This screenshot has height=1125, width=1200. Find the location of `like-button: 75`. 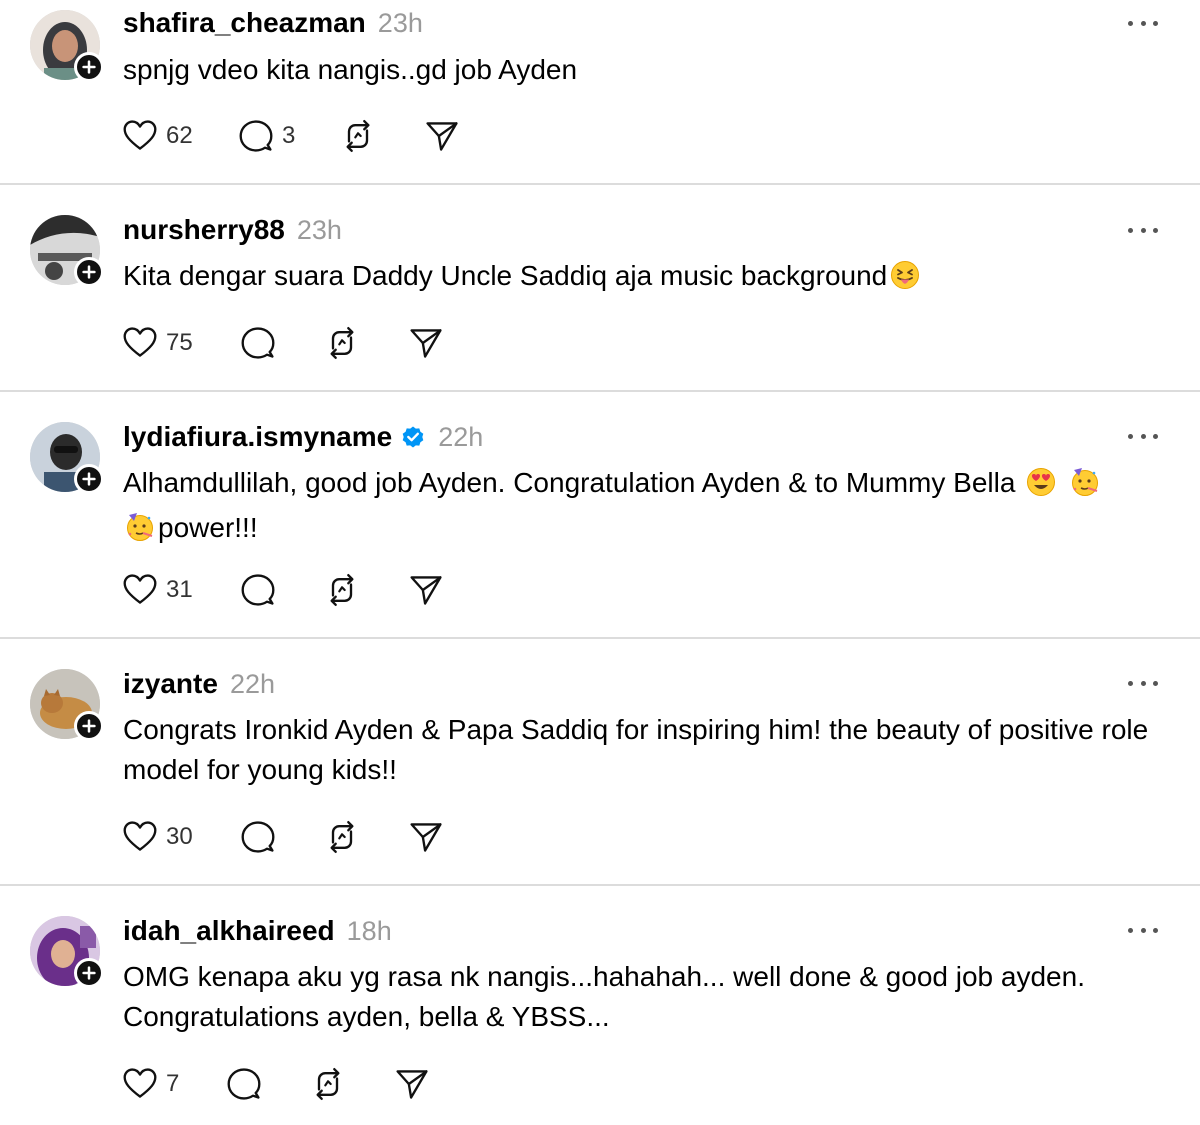

like-button: 75 is located at coordinates (157, 343).